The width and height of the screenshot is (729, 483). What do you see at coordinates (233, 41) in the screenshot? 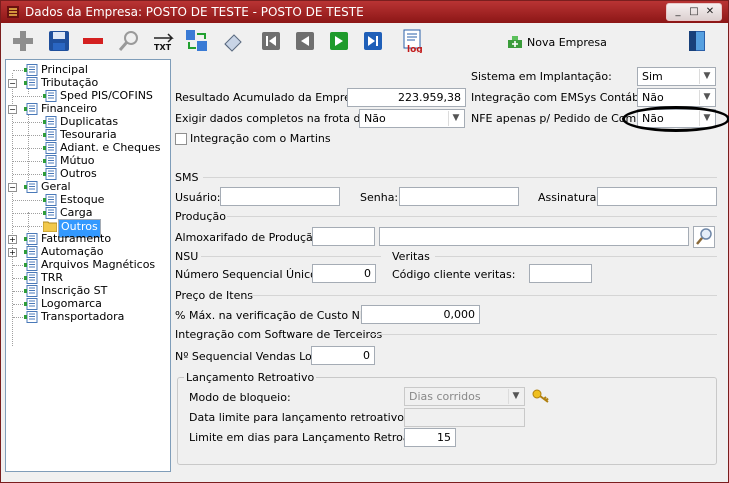
I see `eraser-icon` at bounding box center [233, 41].